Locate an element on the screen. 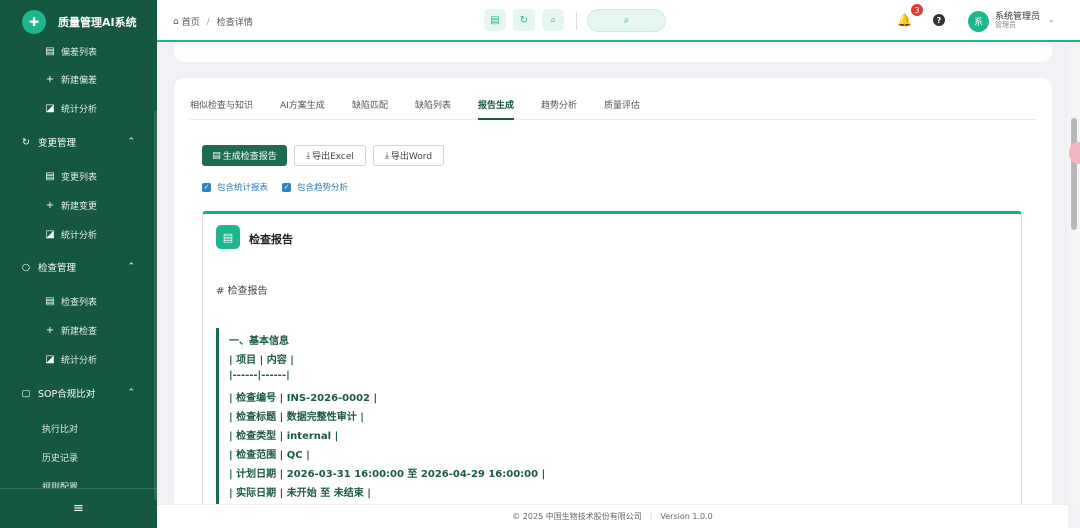 The image size is (1080, 528). breadcrumb-current: 检查详情 is located at coordinates (234, 23).